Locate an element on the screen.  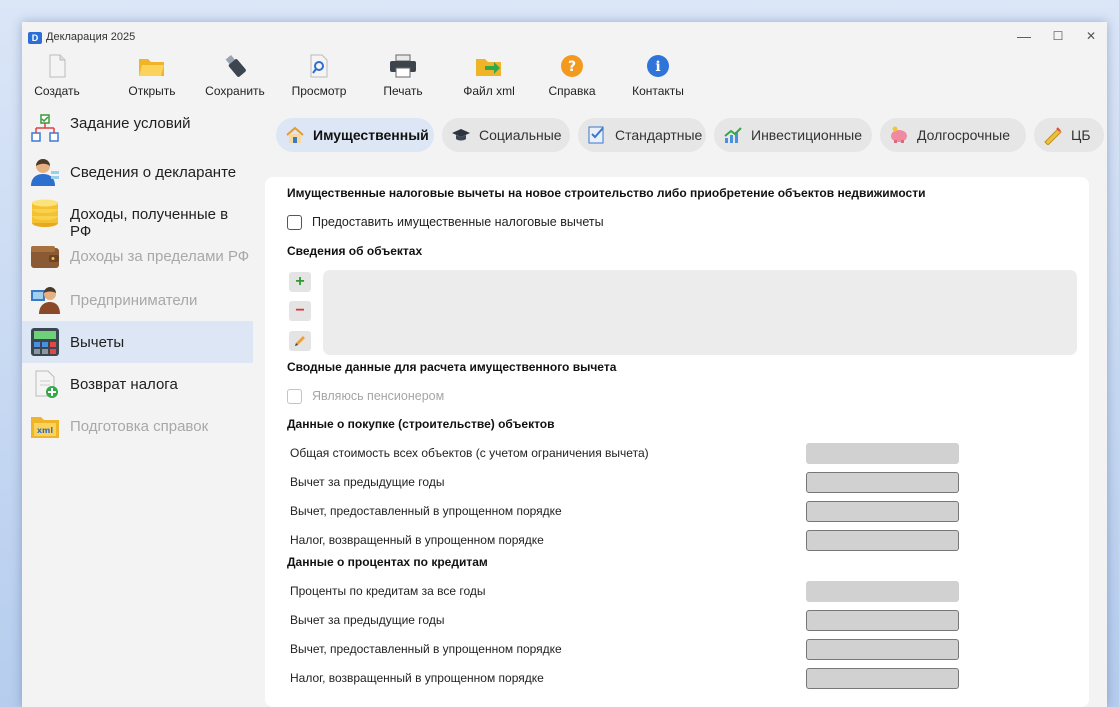
tab-property: Имущественный is located at coordinates (355, 135).